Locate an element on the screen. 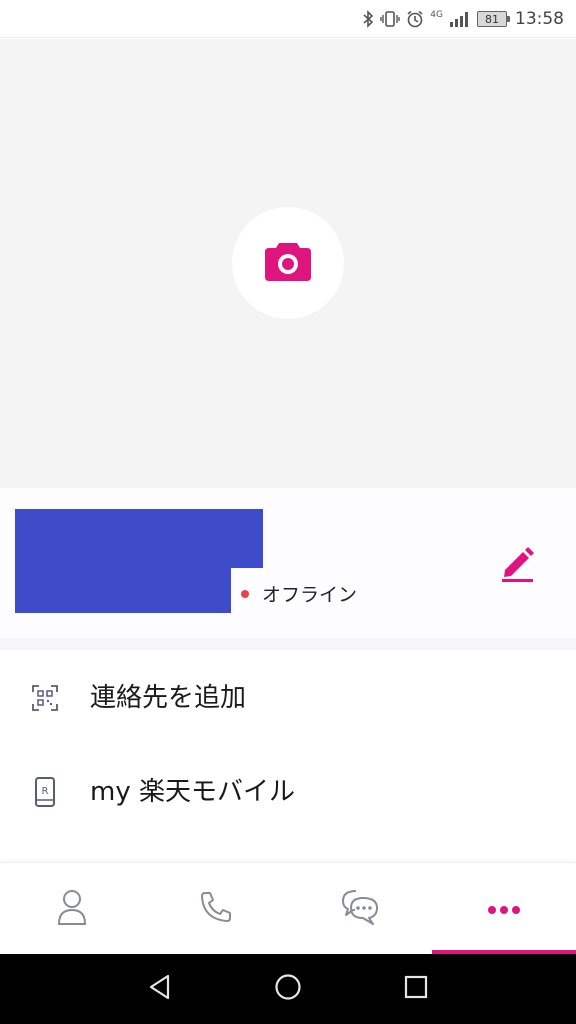 The width and height of the screenshot is (576, 1024). menu-item-label: 連絡先を追加 is located at coordinates (168, 698).